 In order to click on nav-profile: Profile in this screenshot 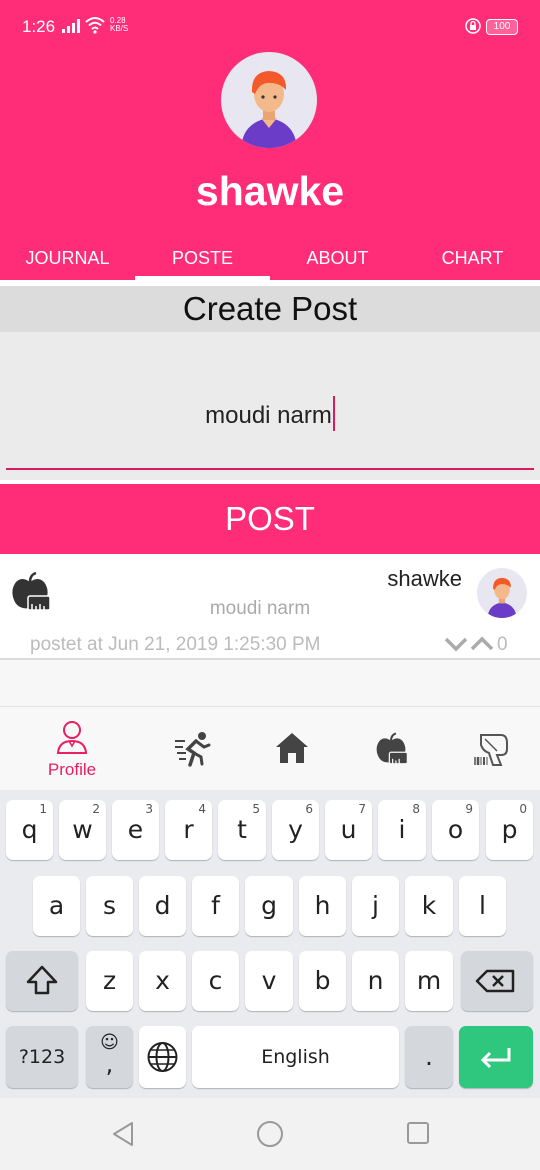, I will do `click(72, 749)`.